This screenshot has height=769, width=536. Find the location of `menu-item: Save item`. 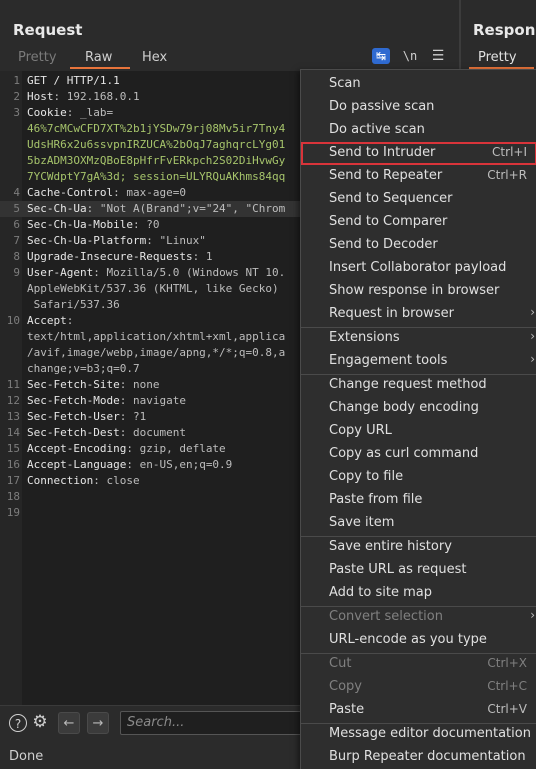

menu-item: Save item is located at coordinates (418, 523).